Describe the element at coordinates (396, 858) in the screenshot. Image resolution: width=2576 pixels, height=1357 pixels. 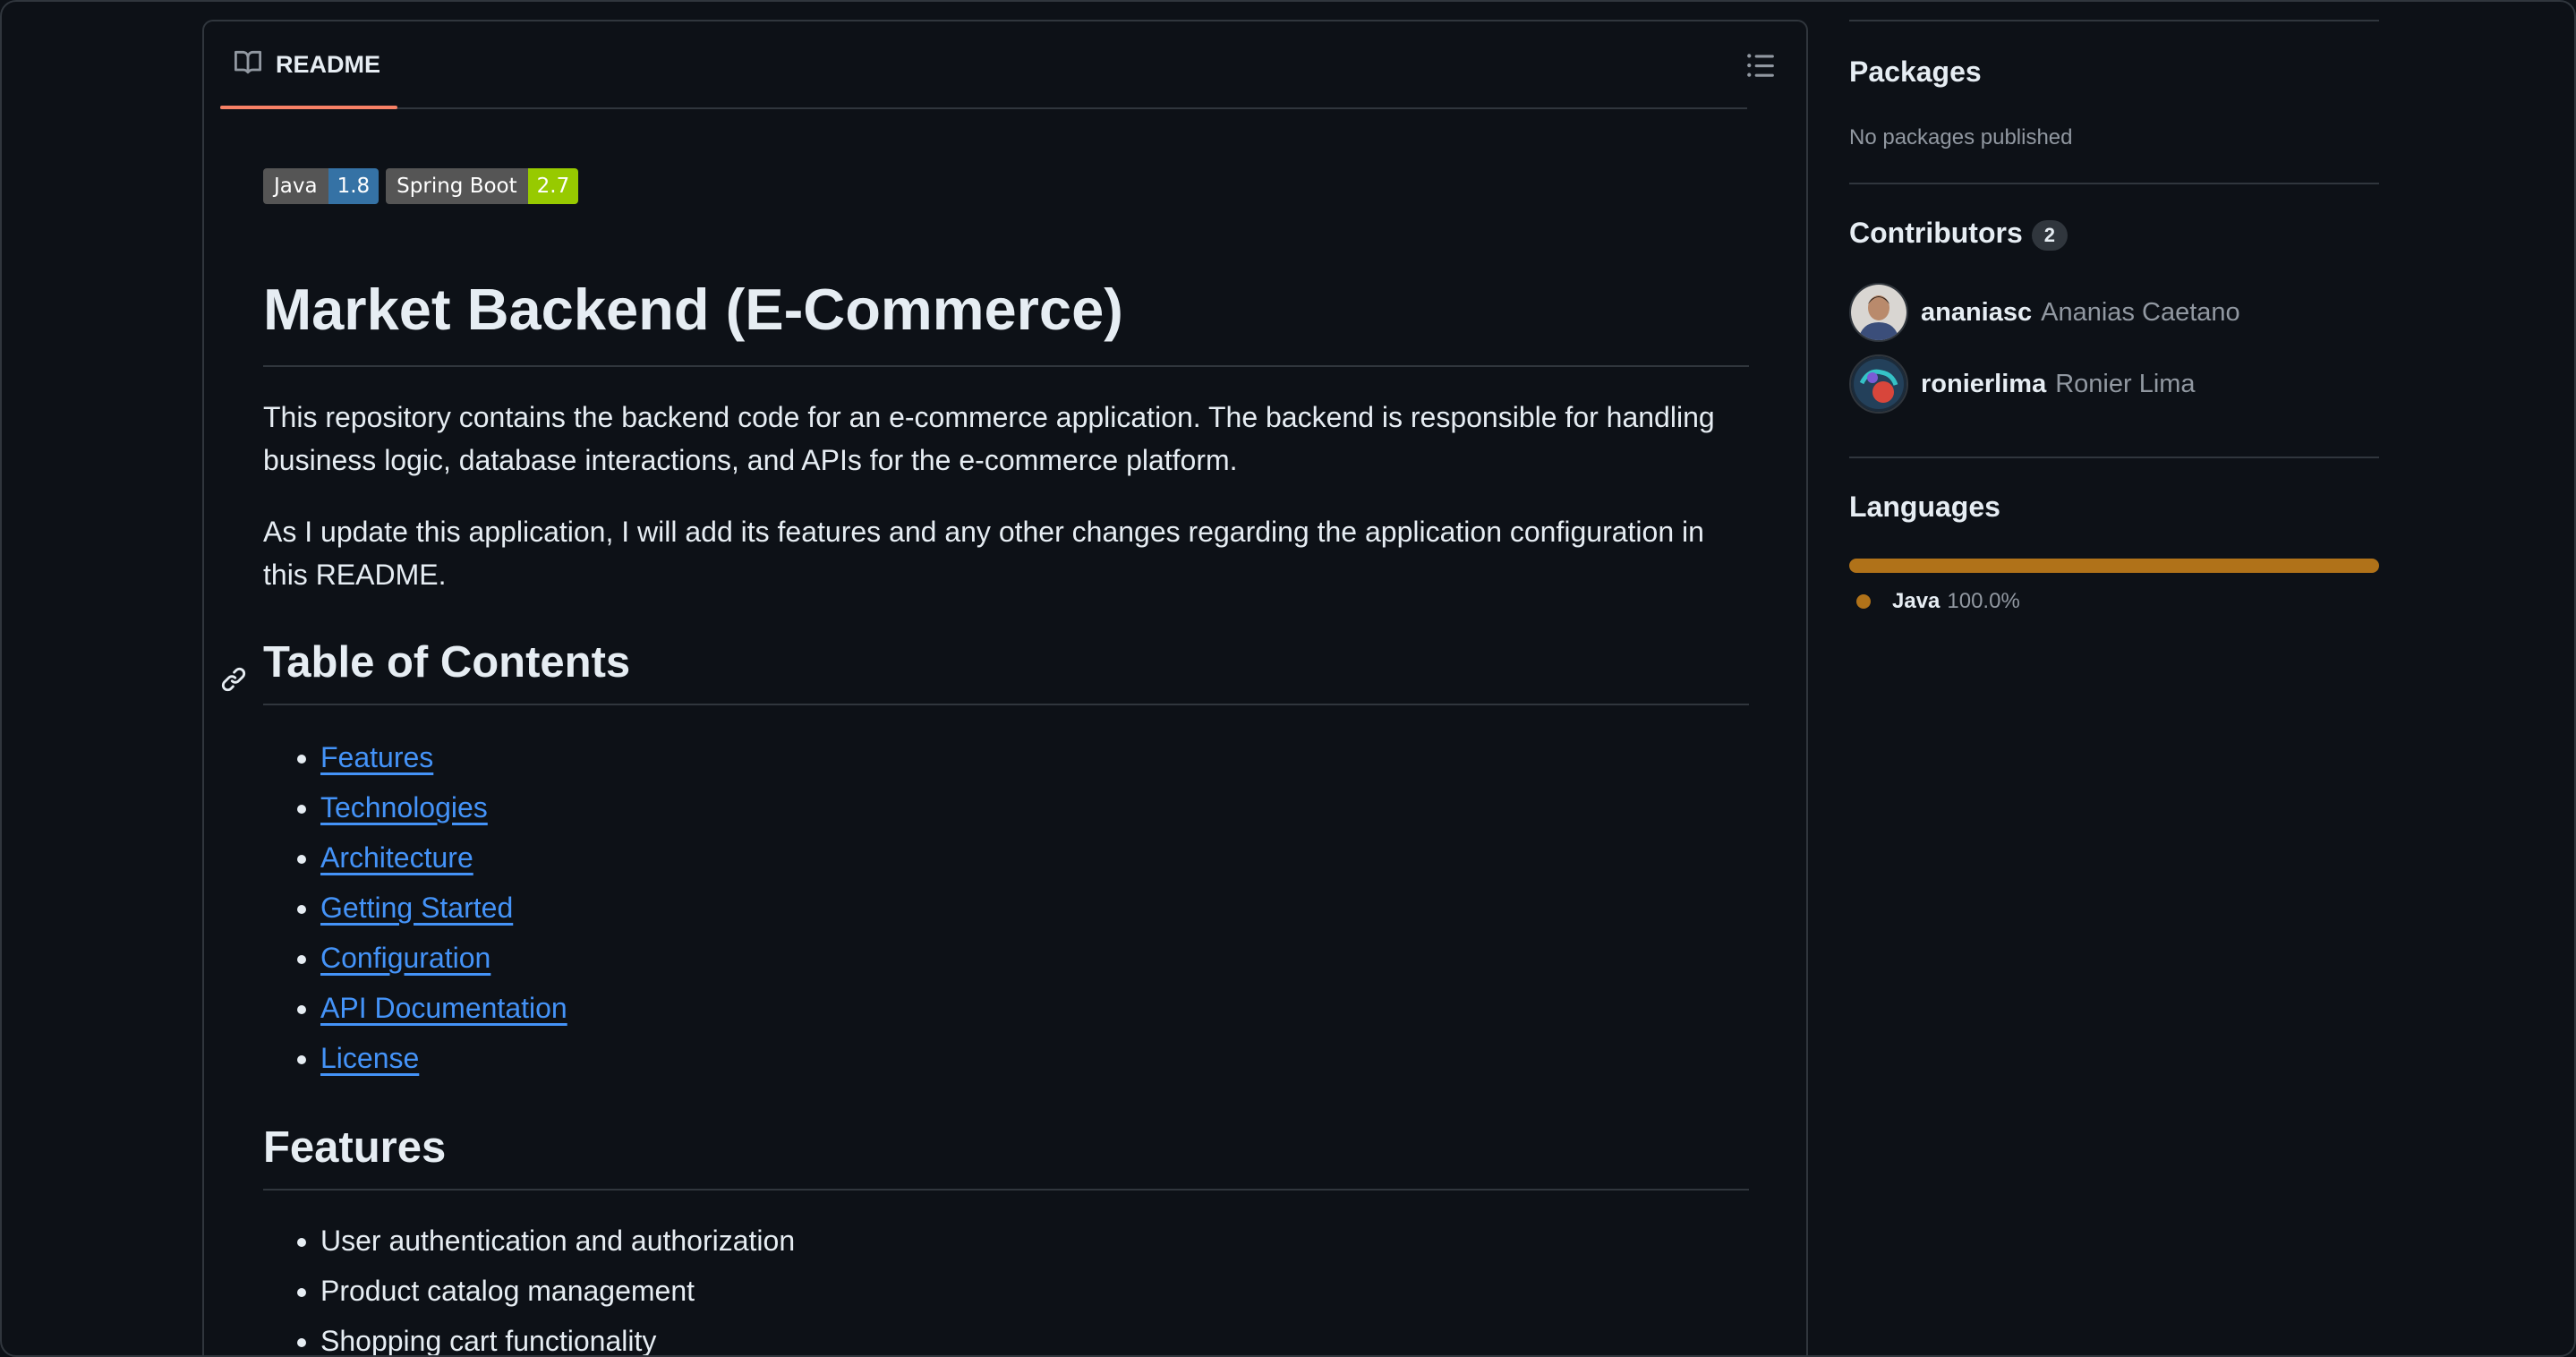
I see `toc-link-architecture: Architecture` at that location.